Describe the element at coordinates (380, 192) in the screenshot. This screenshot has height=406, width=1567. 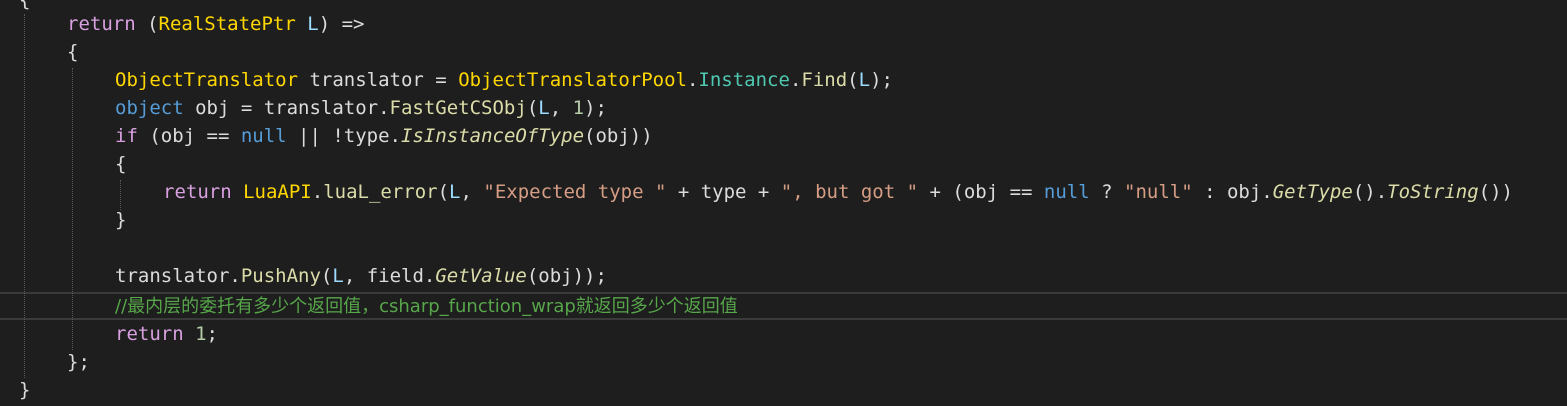
I see `code-token: luaL_error` at that location.